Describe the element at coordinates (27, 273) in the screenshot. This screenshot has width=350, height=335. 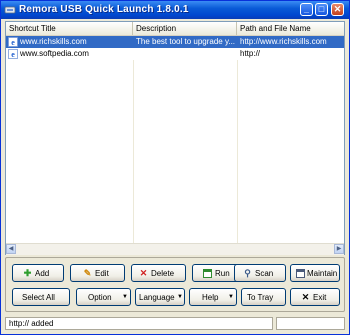
I see `plus-icon: ✚` at that location.